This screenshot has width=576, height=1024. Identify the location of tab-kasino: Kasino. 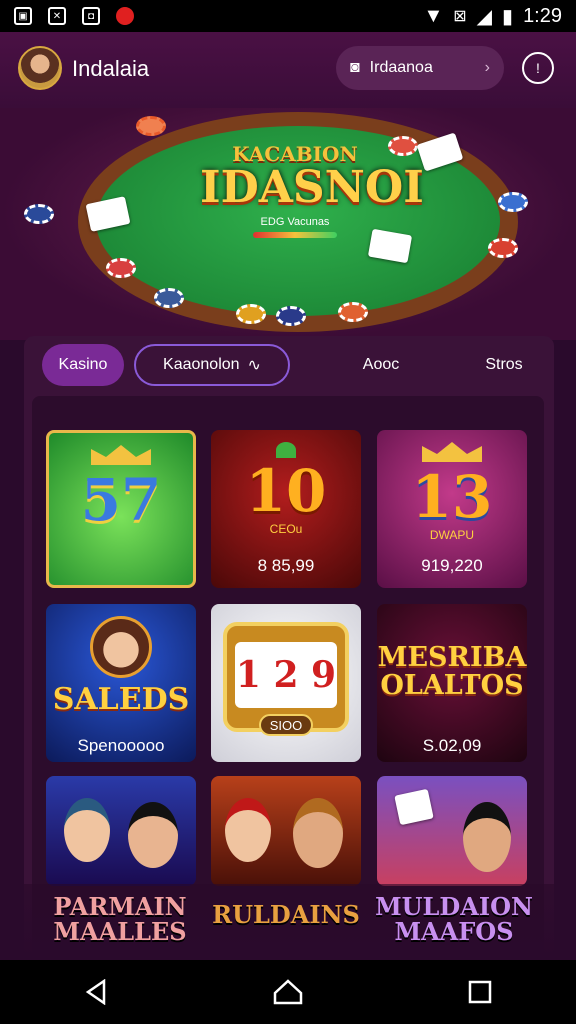
(83, 365).